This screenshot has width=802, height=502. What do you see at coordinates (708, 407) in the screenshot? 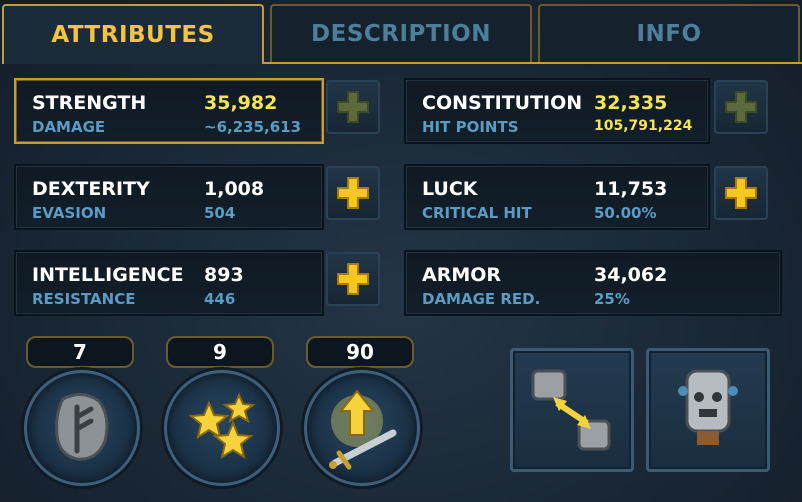
I see `mannequin-icon` at bounding box center [708, 407].